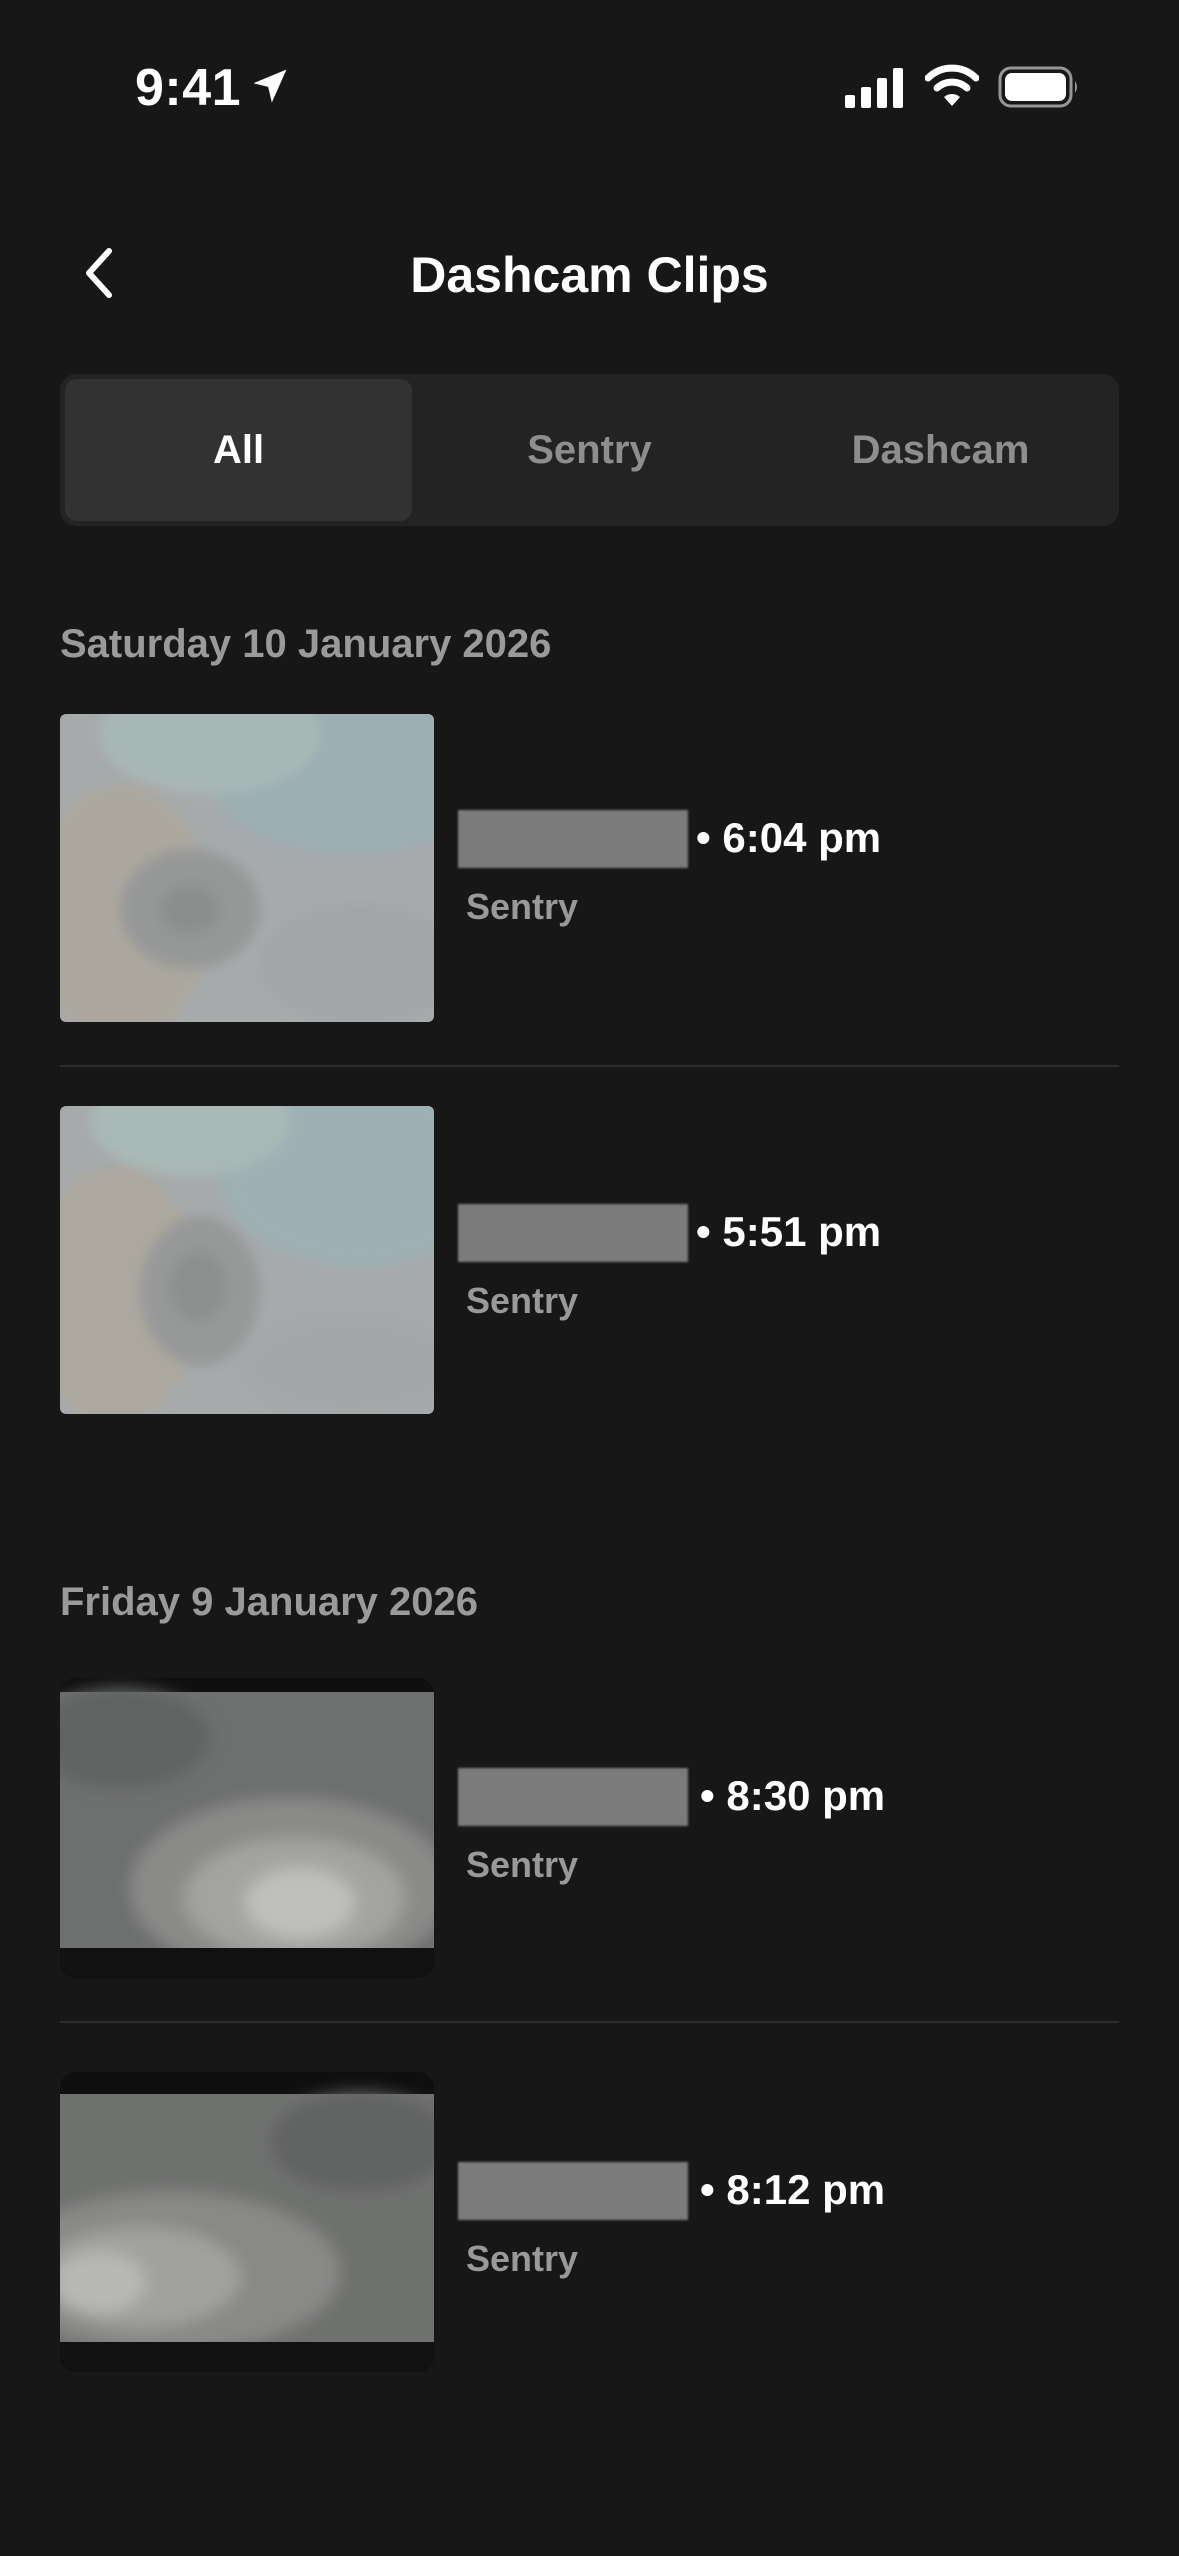 Image resolution: width=1179 pixels, height=2556 pixels. What do you see at coordinates (238, 450) in the screenshot?
I see `tab-all: All` at bounding box center [238, 450].